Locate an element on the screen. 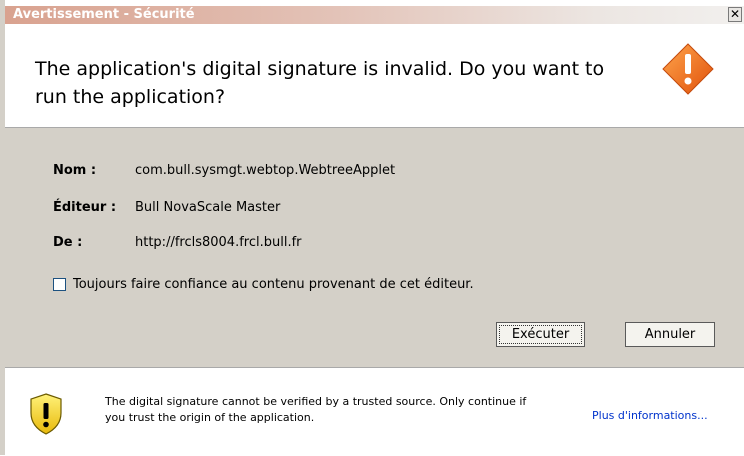 This screenshot has height=456, width=744. name-value: com.bull.sysmgt.webtop.WebtreeApplet is located at coordinates (265, 170).